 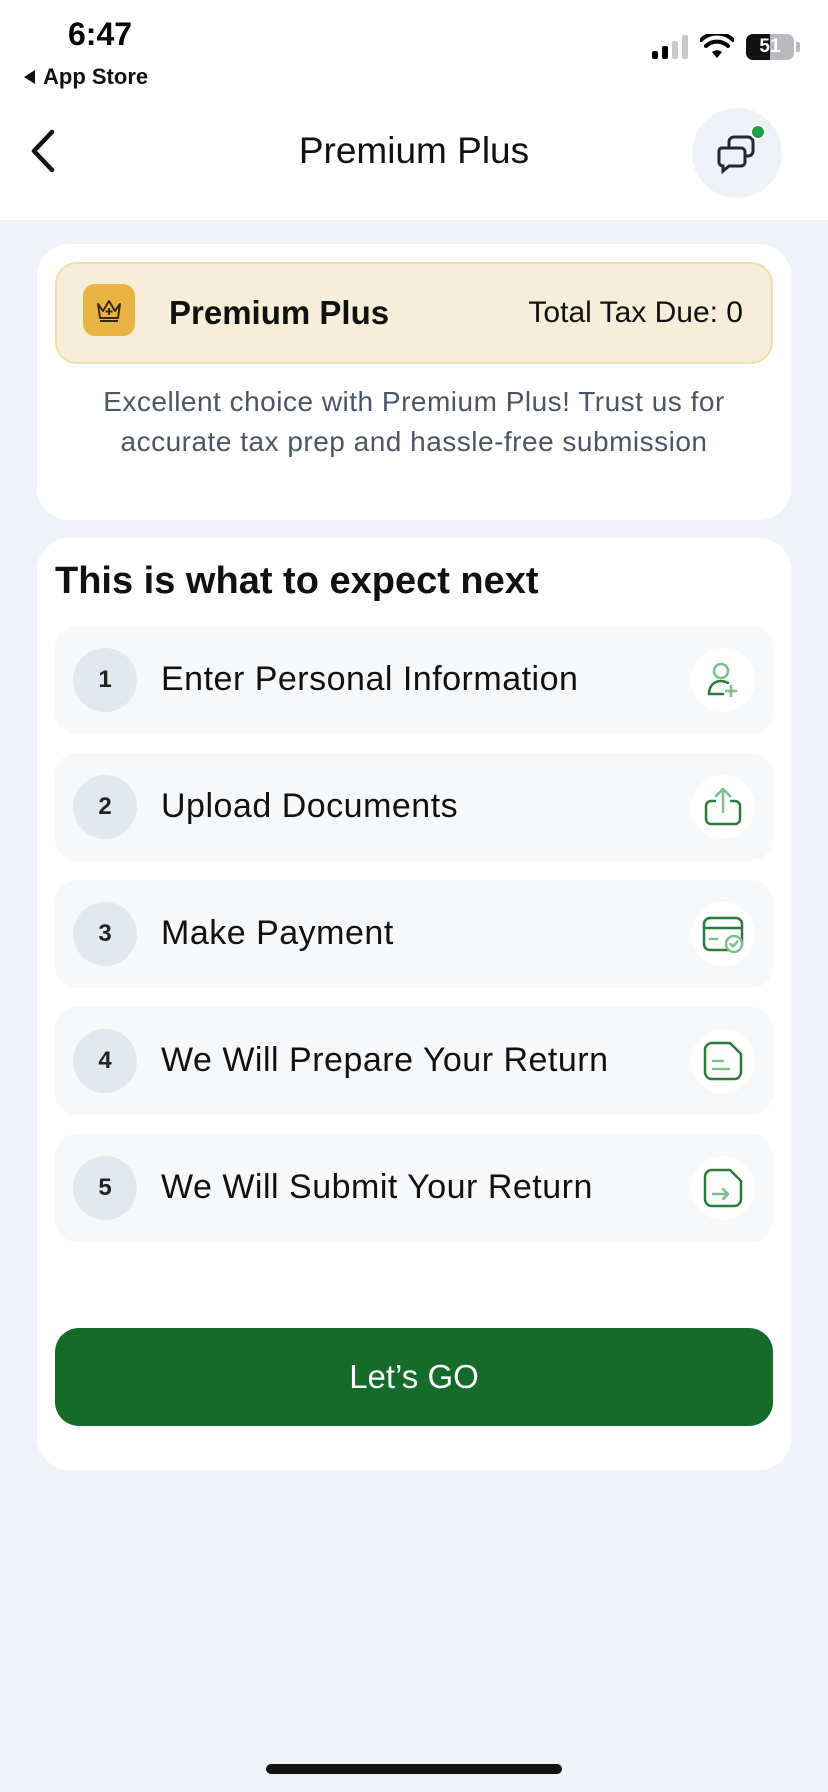 What do you see at coordinates (297, 581) in the screenshot?
I see `section-title: This is what to expect next` at bounding box center [297, 581].